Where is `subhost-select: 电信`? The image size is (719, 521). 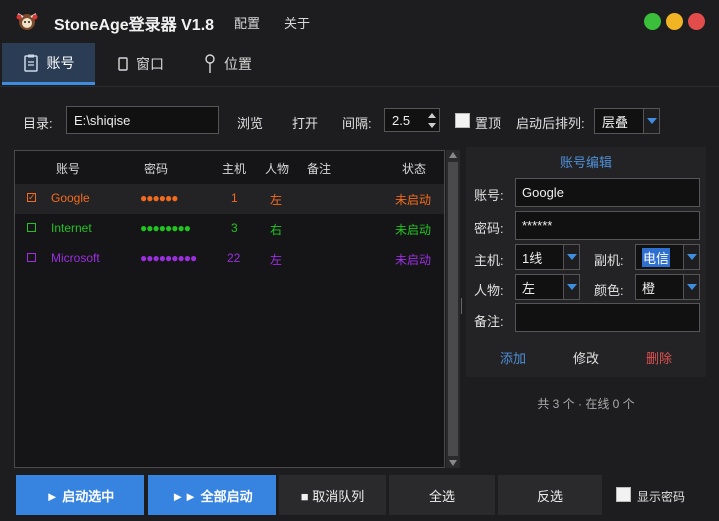
subhost-select: 电信 is located at coordinates (667, 257).